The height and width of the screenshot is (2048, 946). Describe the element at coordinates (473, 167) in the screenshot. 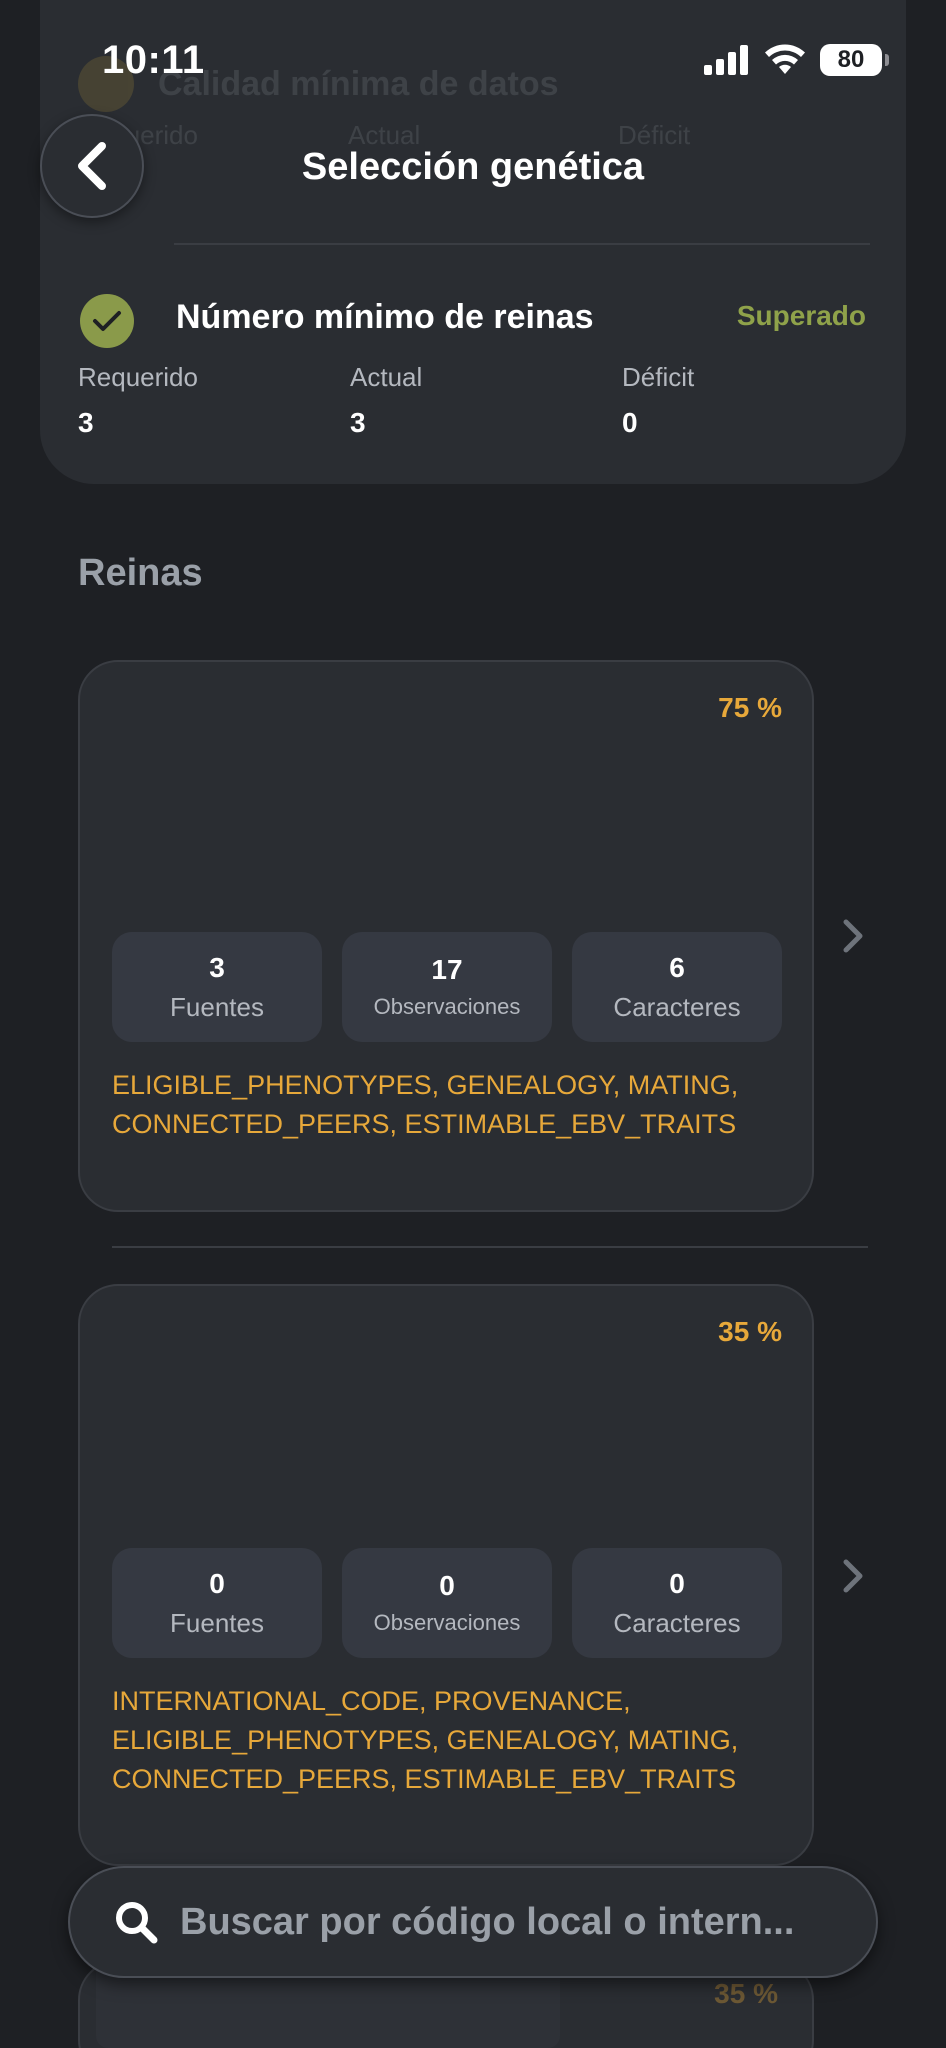

I see `page-title: Selección genética` at that location.